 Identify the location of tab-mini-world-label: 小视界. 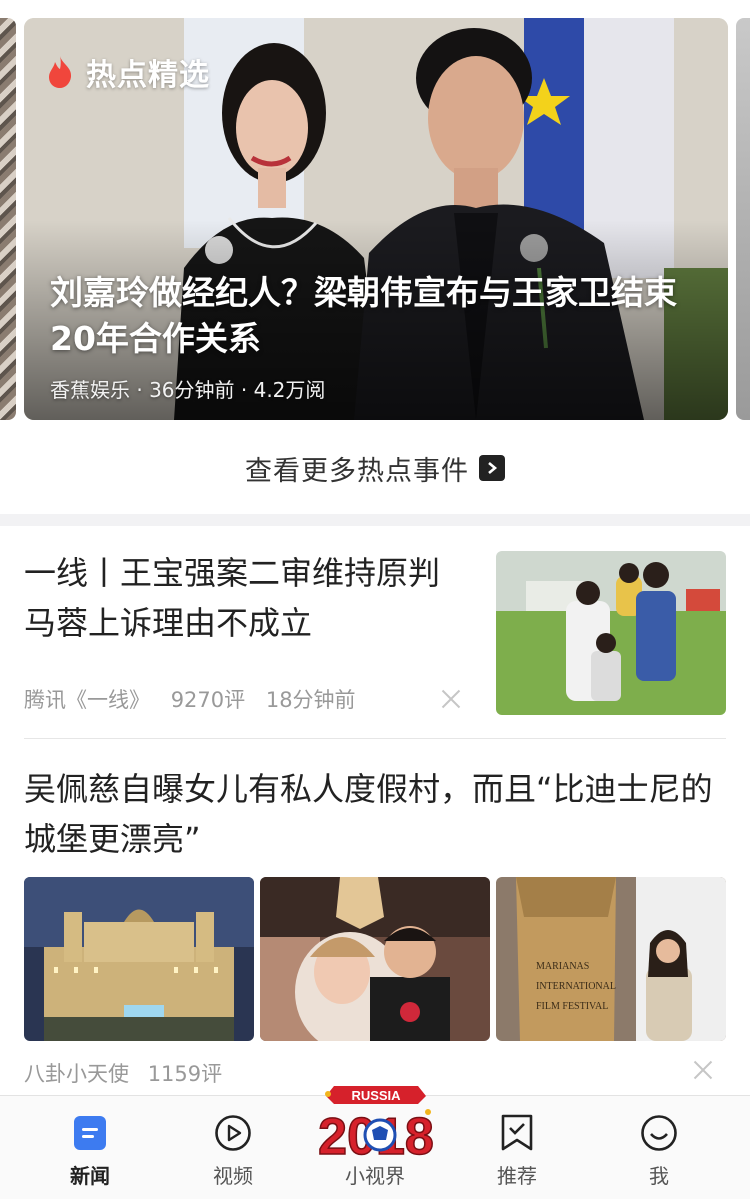
(375, 1176).